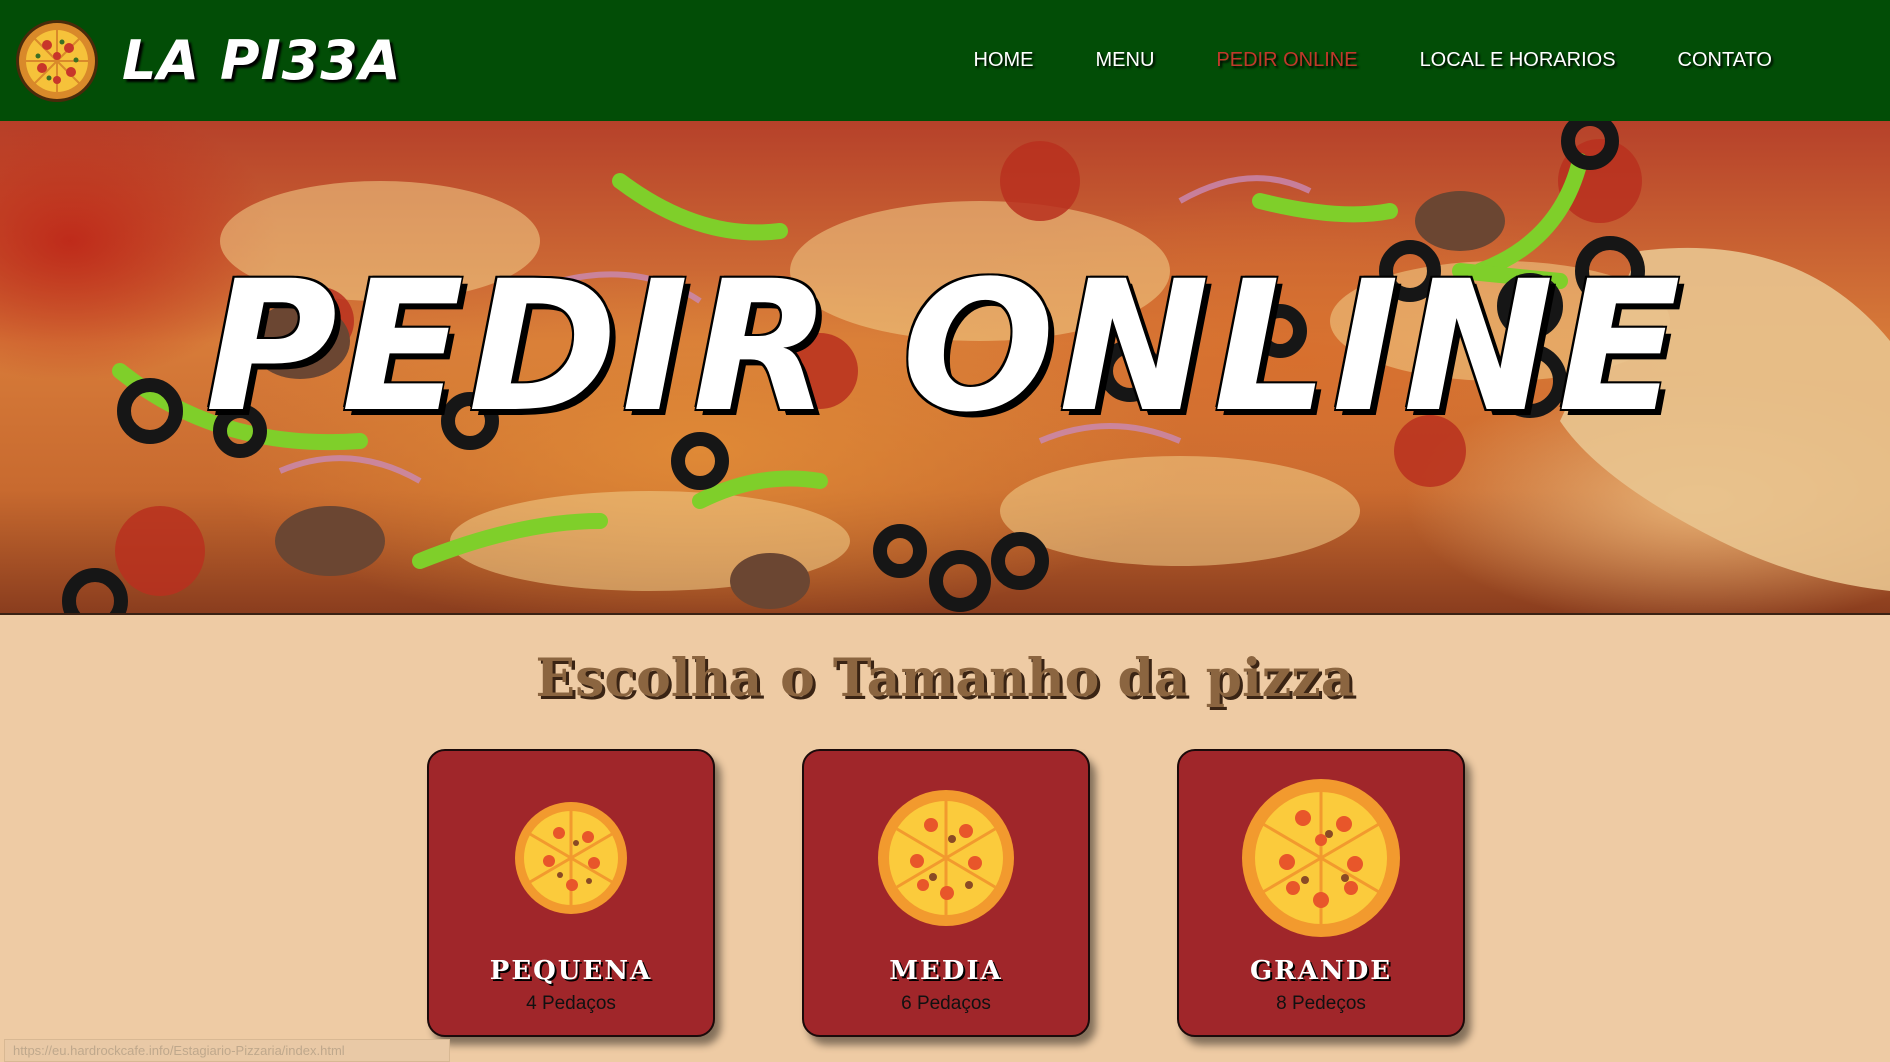  Describe the element at coordinates (1725, 60) in the screenshot. I see `nav-contato: CONTATO` at that location.